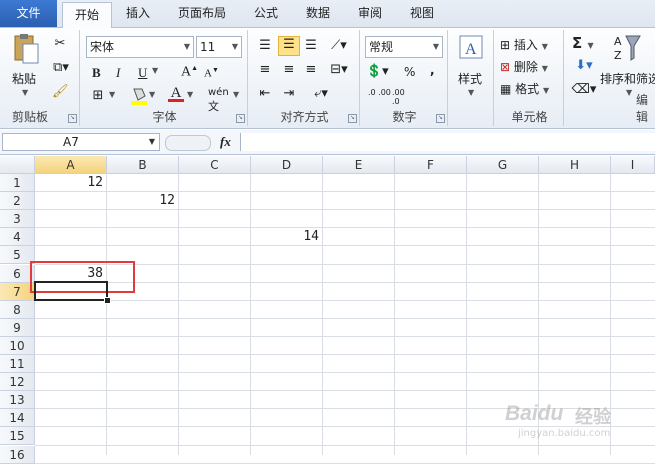 Image resolution: width=655 pixels, height=464 pixels. I want to click on column-header-H: H, so click(575, 165).